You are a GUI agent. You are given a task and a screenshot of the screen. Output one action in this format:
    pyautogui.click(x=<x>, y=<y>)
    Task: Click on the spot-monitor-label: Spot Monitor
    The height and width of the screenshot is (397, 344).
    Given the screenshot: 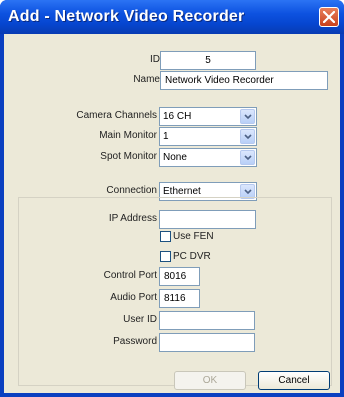 What is the action you would take?
    pyautogui.click(x=128, y=156)
    